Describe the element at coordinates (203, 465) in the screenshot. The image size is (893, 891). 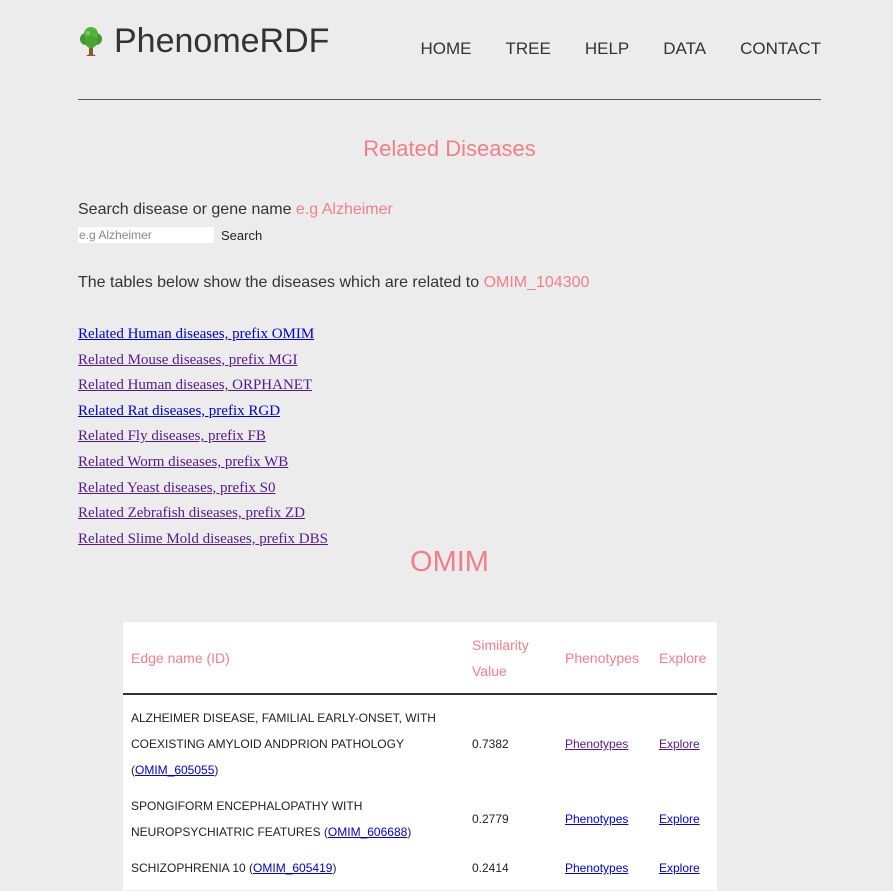
I see `link-related-worm-wb: Related Worm diseases, prefix WB` at that location.